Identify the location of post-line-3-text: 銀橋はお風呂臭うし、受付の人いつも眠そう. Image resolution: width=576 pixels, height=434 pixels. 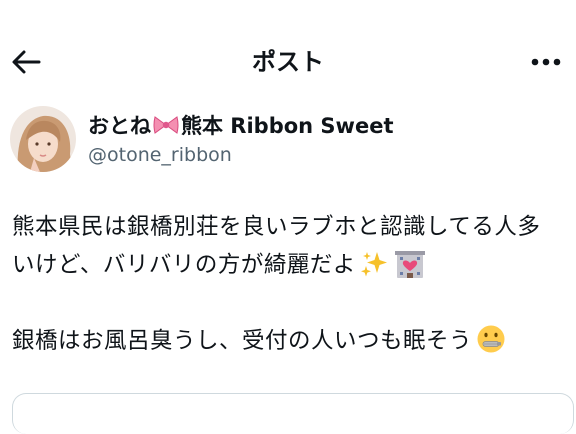
(242, 341).